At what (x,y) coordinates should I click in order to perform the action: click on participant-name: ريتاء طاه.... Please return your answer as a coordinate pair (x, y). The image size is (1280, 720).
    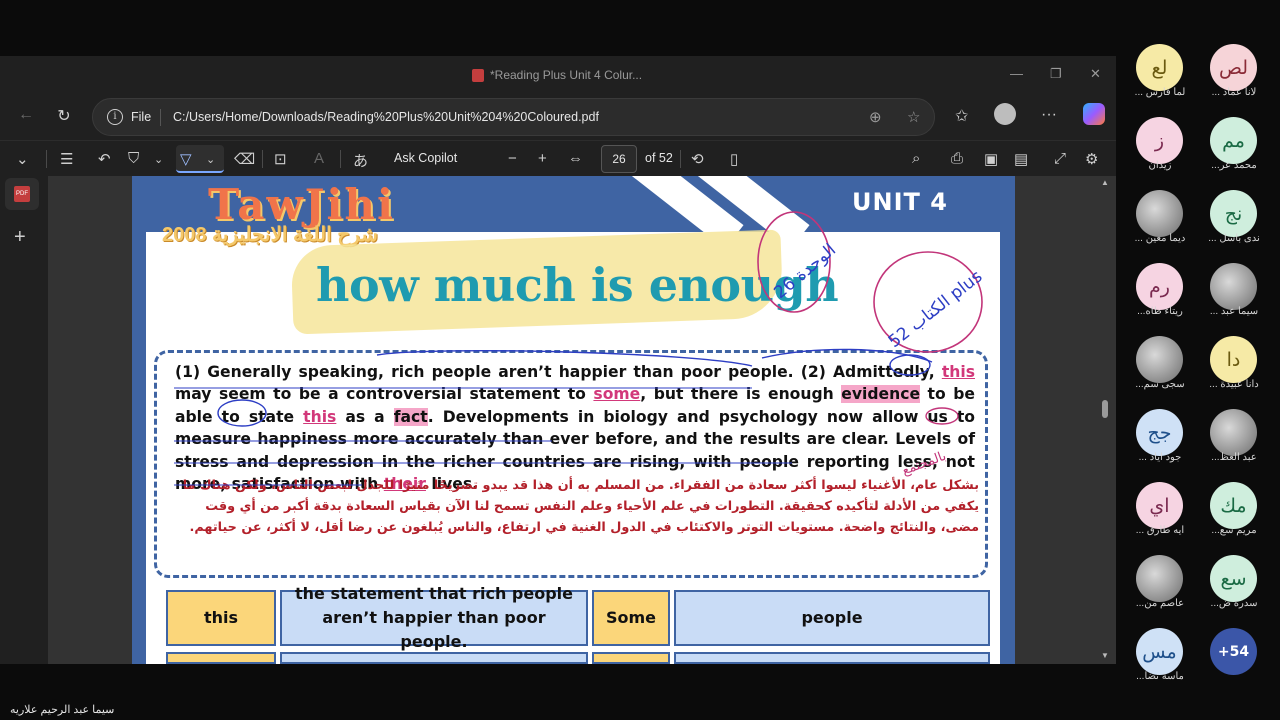
    Looking at the image, I should click on (1160, 311).